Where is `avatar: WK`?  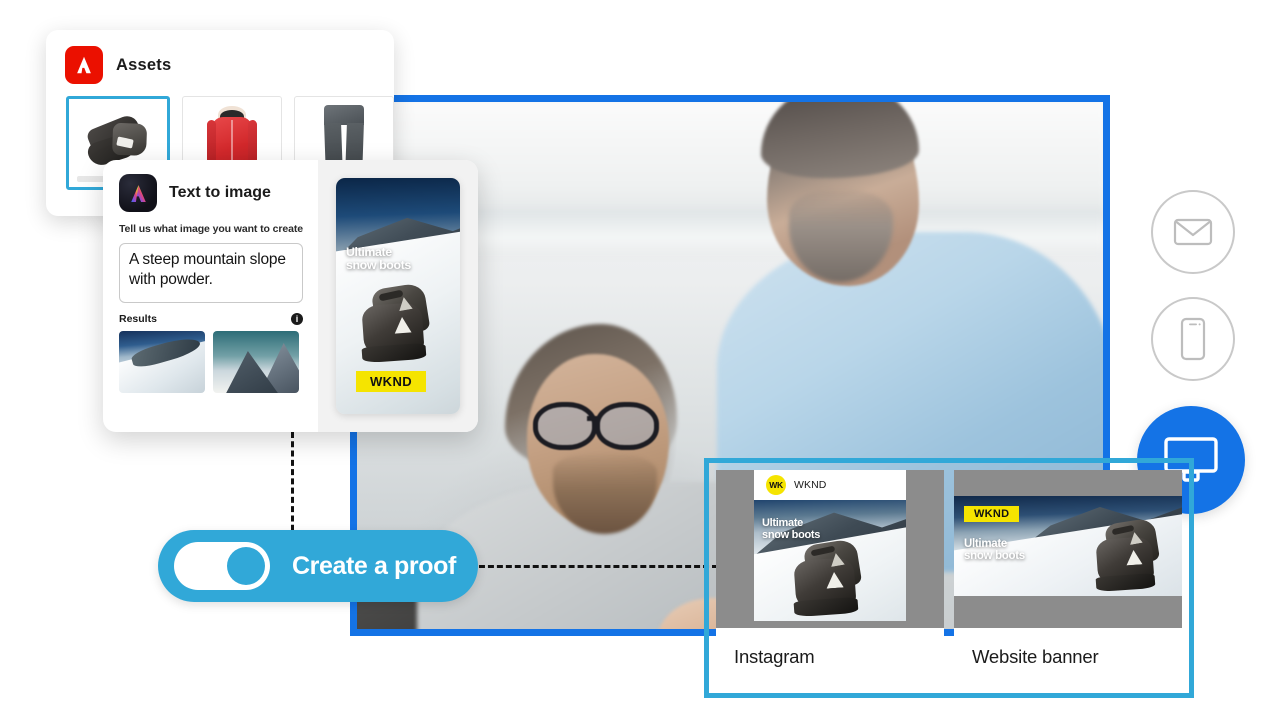
avatar: WK is located at coordinates (776, 485).